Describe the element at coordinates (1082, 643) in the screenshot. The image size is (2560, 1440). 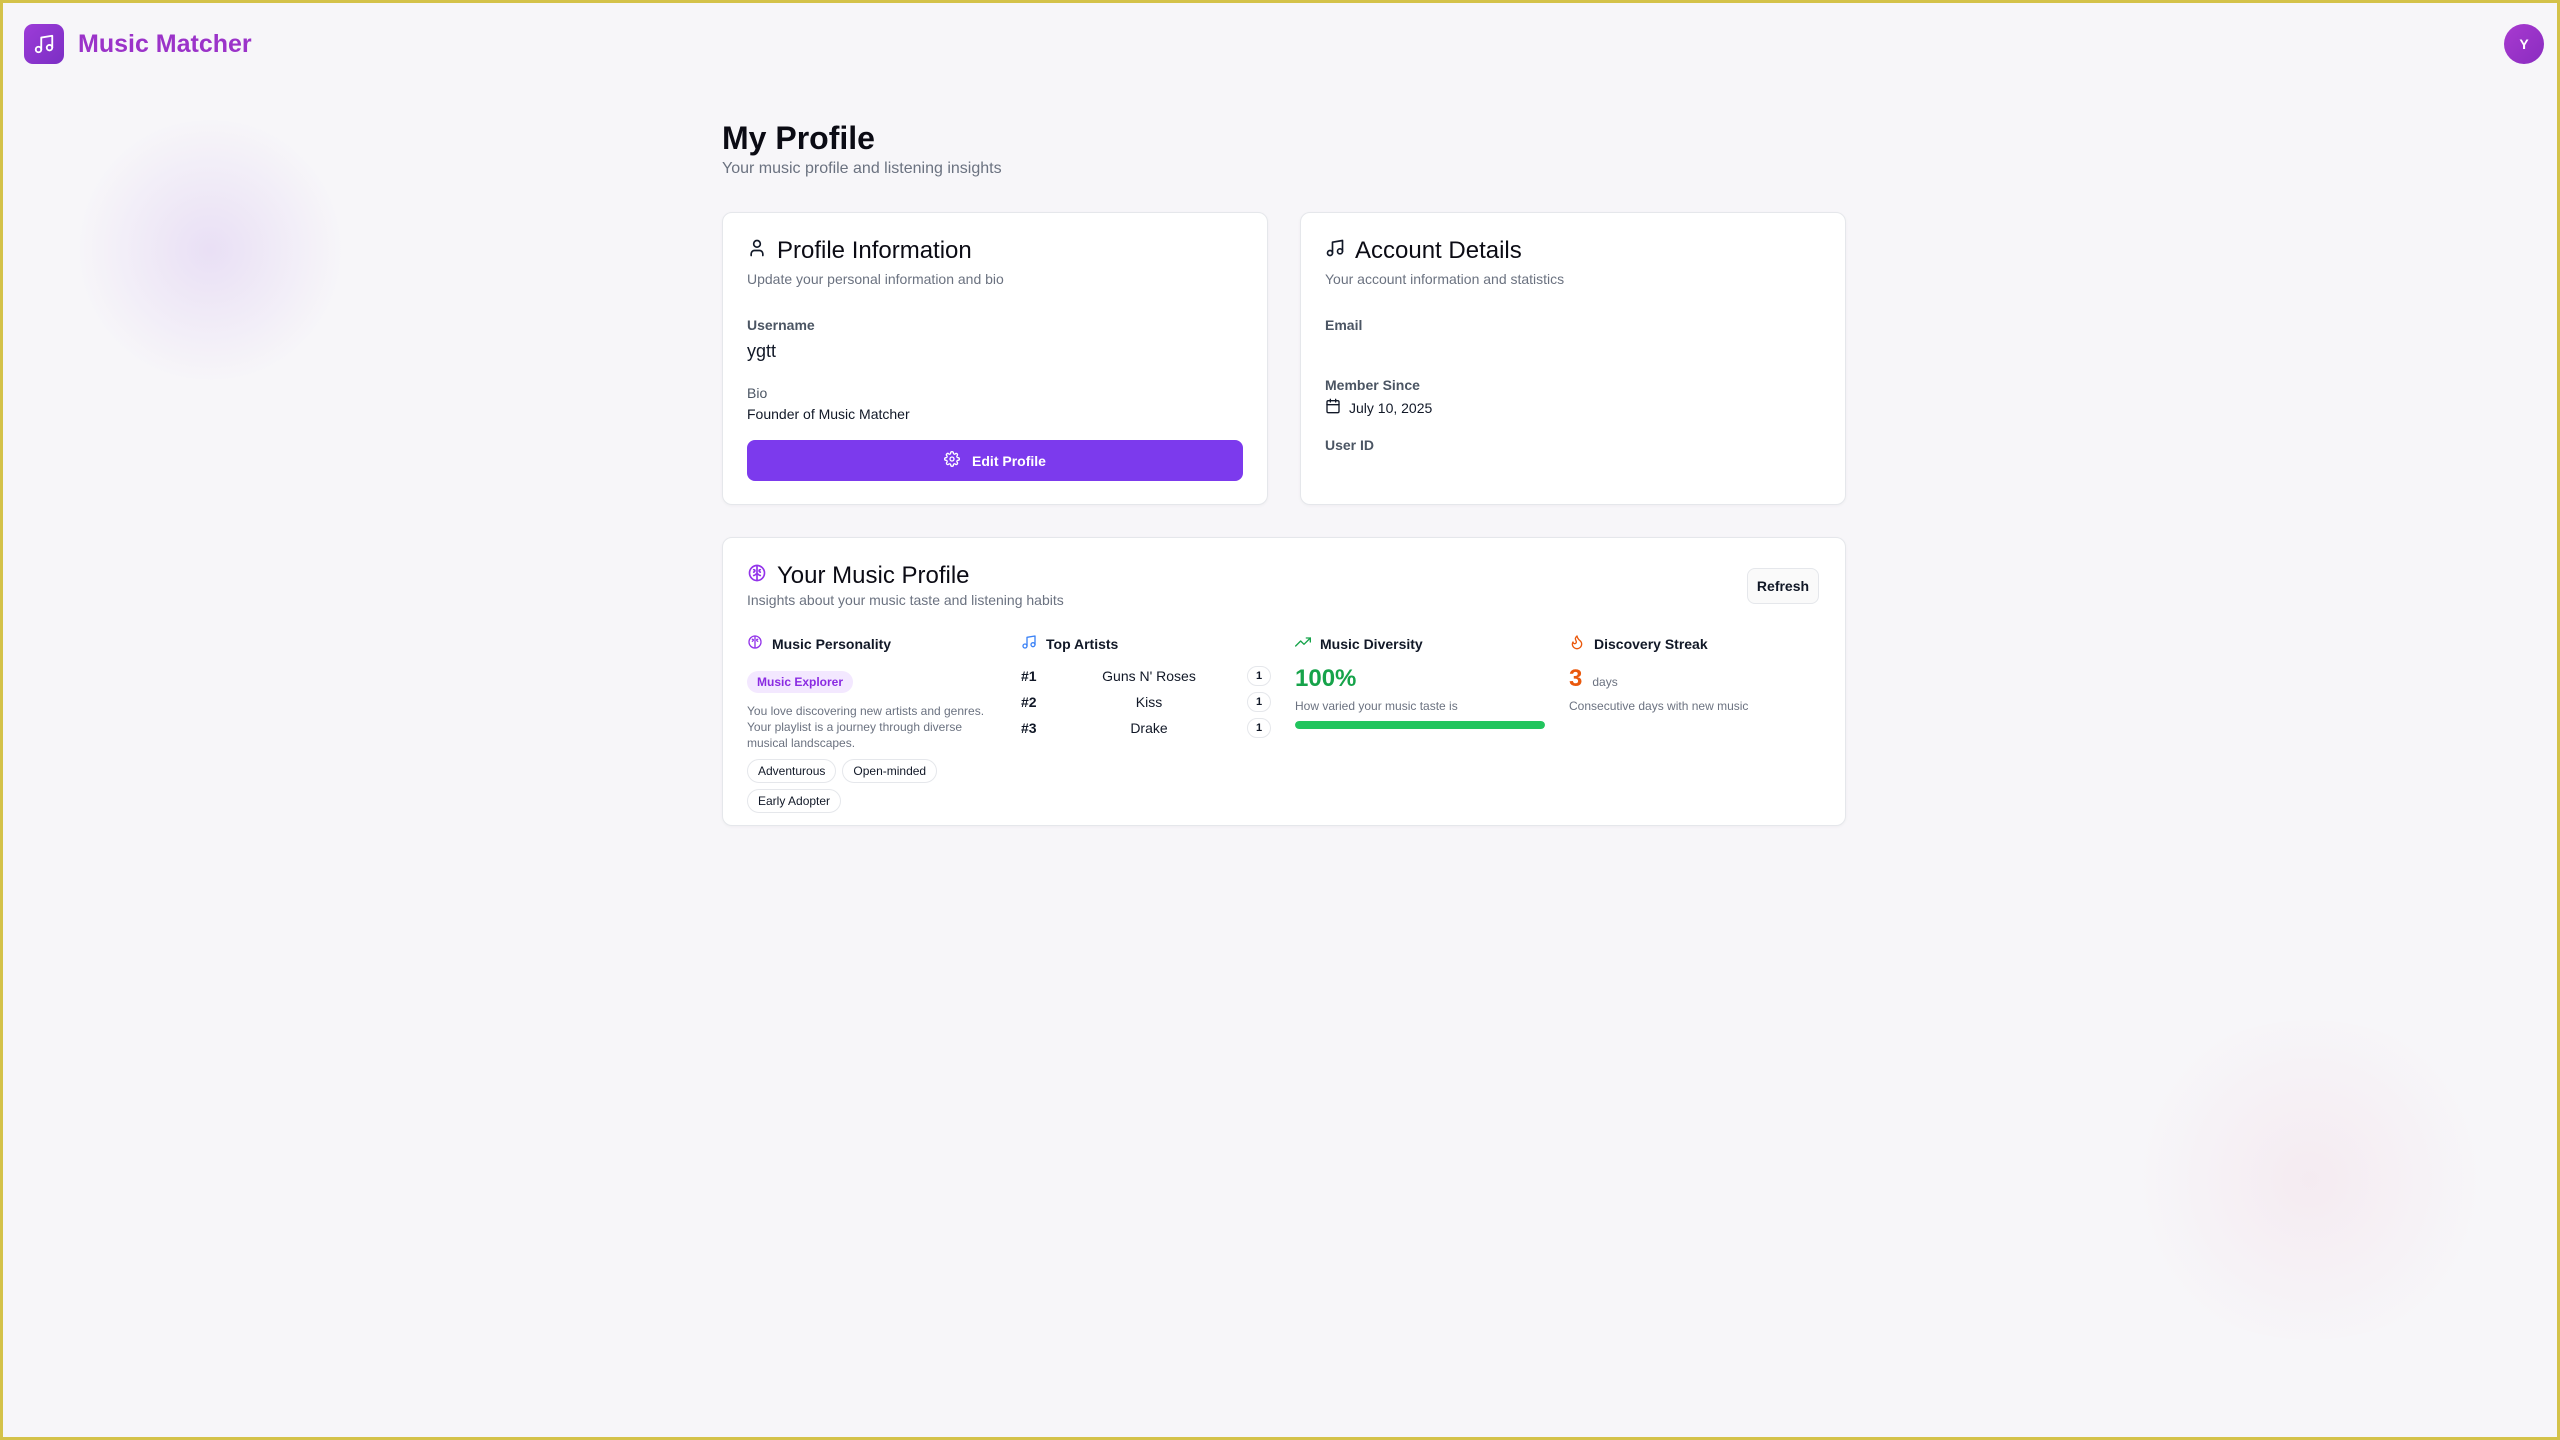
I see `section-heading: Top Artists` at that location.